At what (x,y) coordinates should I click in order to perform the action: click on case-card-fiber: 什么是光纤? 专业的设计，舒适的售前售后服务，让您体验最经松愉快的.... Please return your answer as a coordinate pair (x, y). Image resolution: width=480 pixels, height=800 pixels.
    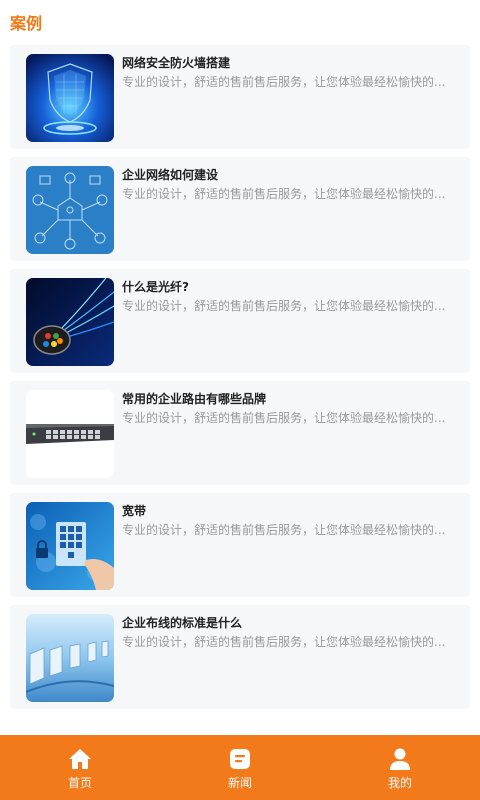
    Looking at the image, I should click on (240, 321).